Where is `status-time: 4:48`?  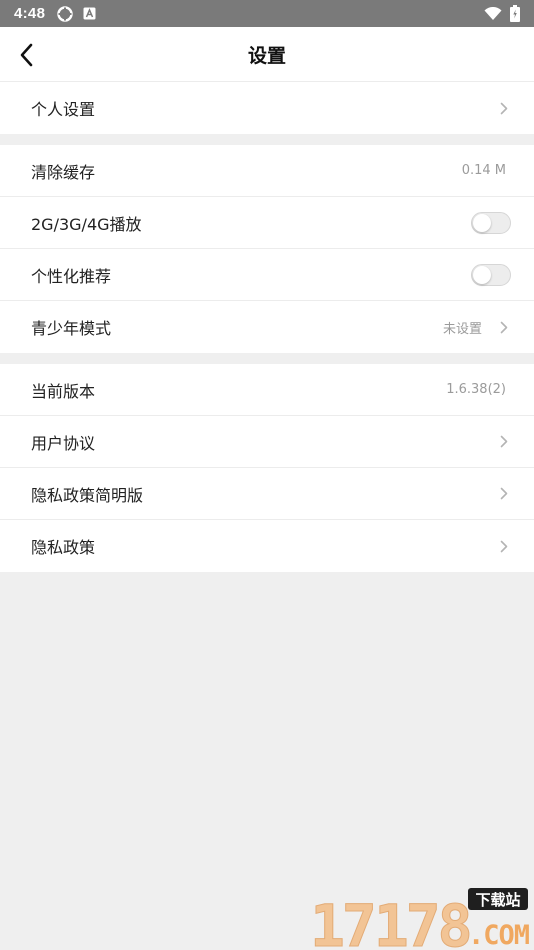
status-time: 4:48 is located at coordinates (30, 13).